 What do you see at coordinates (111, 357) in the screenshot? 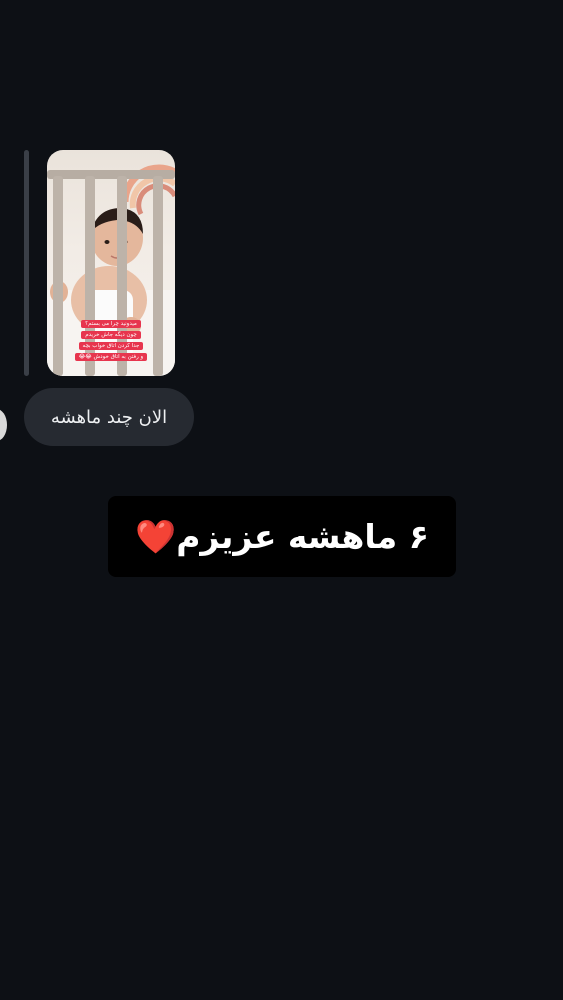
I see `story-caption-line: و رفتن به اتاق خودش 😂😂` at bounding box center [111, 357].